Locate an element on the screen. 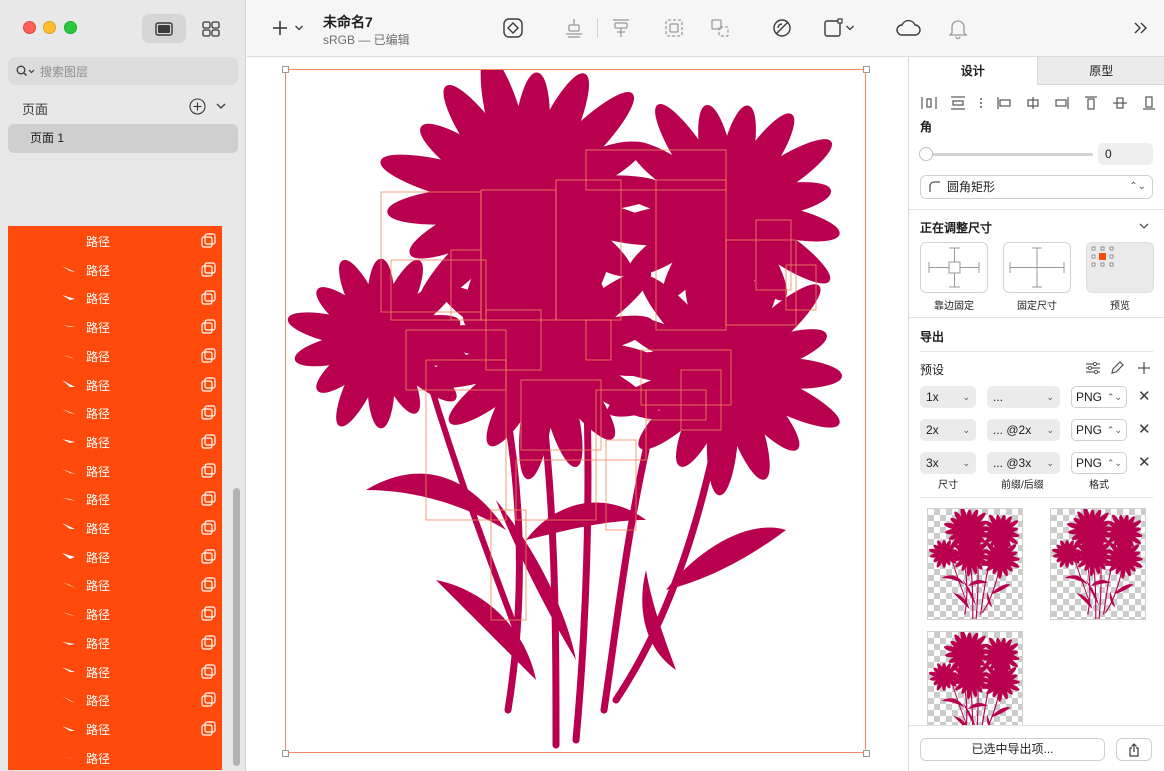 The height and width of the screenshot is (771, 1164). align-center-horizontal-icon is located at coordinates (1033, 103).